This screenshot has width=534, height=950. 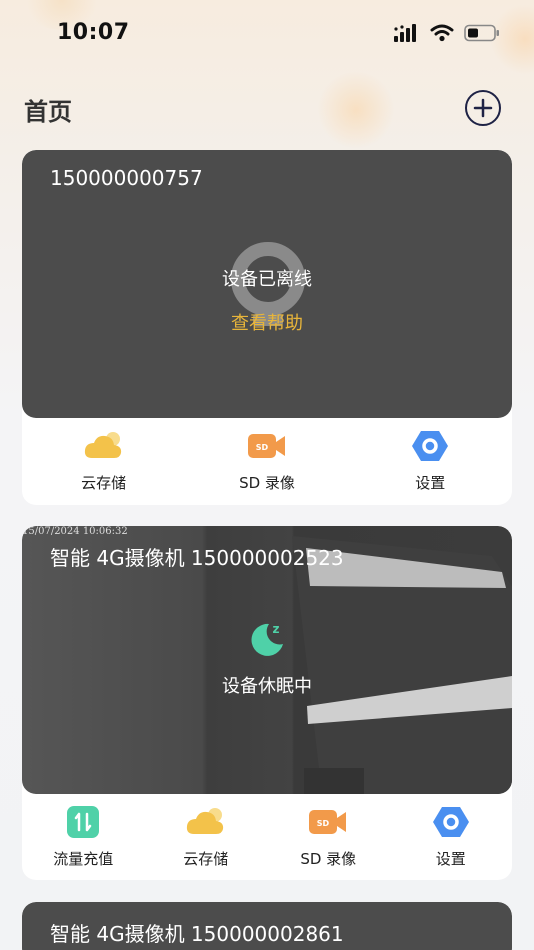 What do you see at coordinates (93, 32) in the screenshot?
I see `status-time: 10:07` at bounding box center [93, 32].